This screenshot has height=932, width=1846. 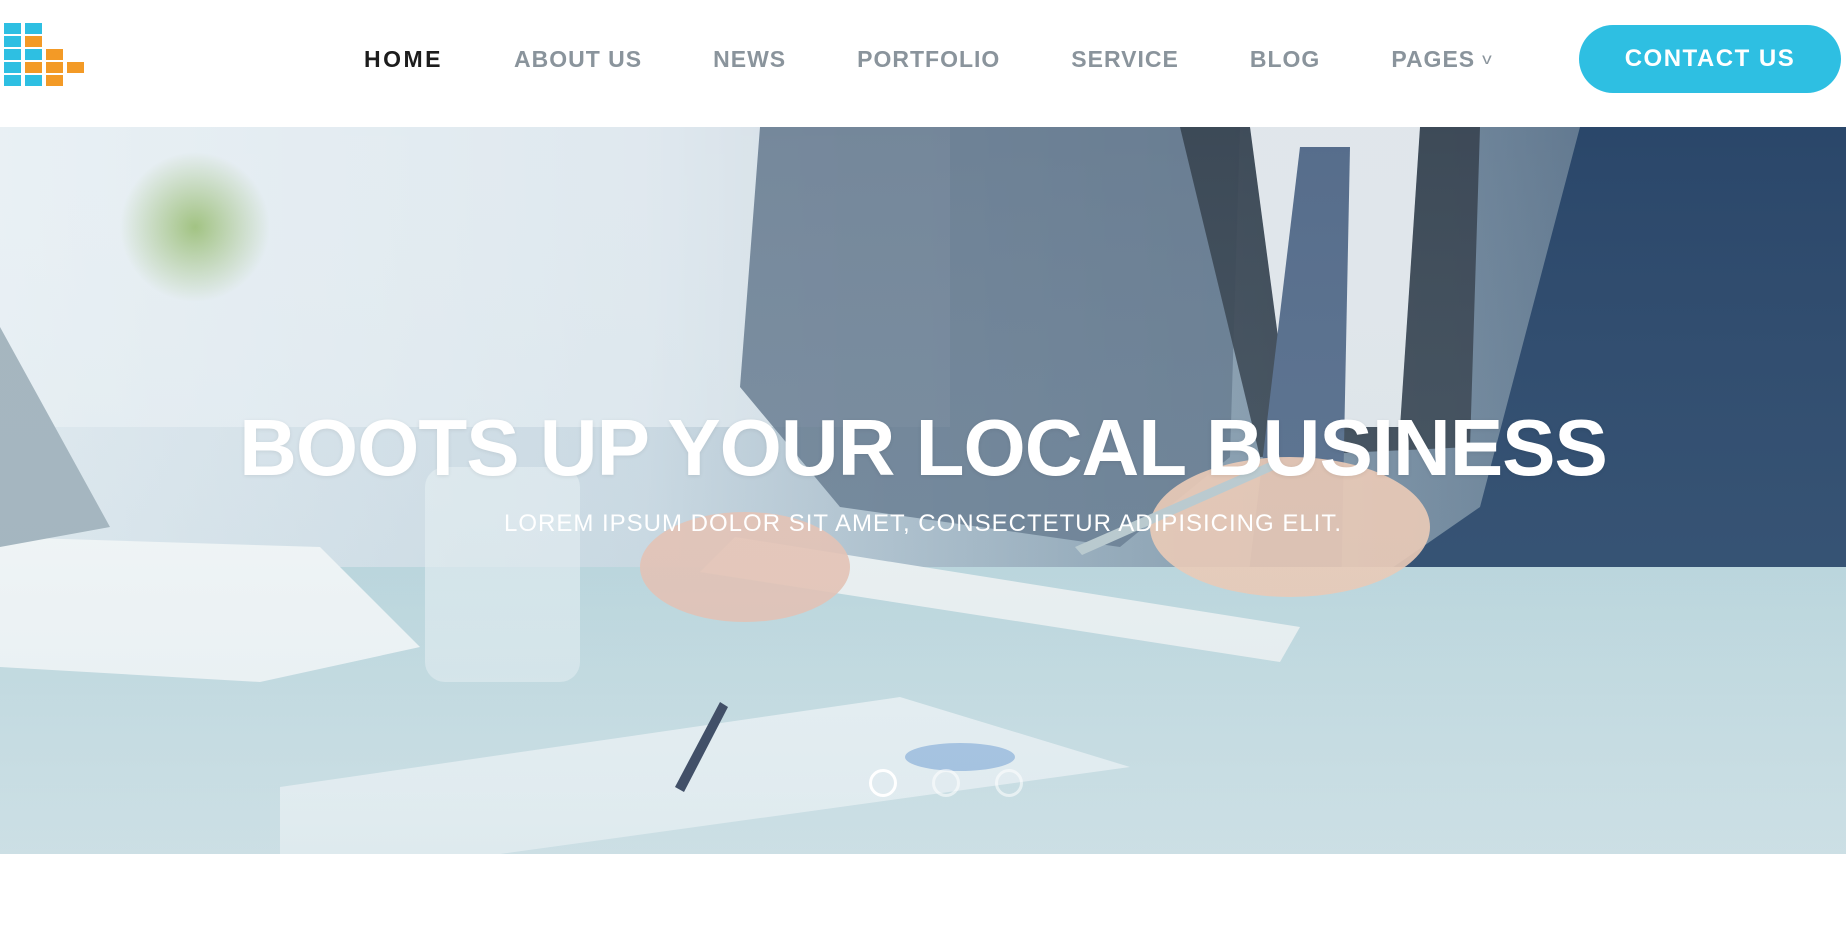 What do you see at coordinates (749, 59) in the screenshot?
I see `nav-item-news: NEWS` at bounding box center [749, 59].